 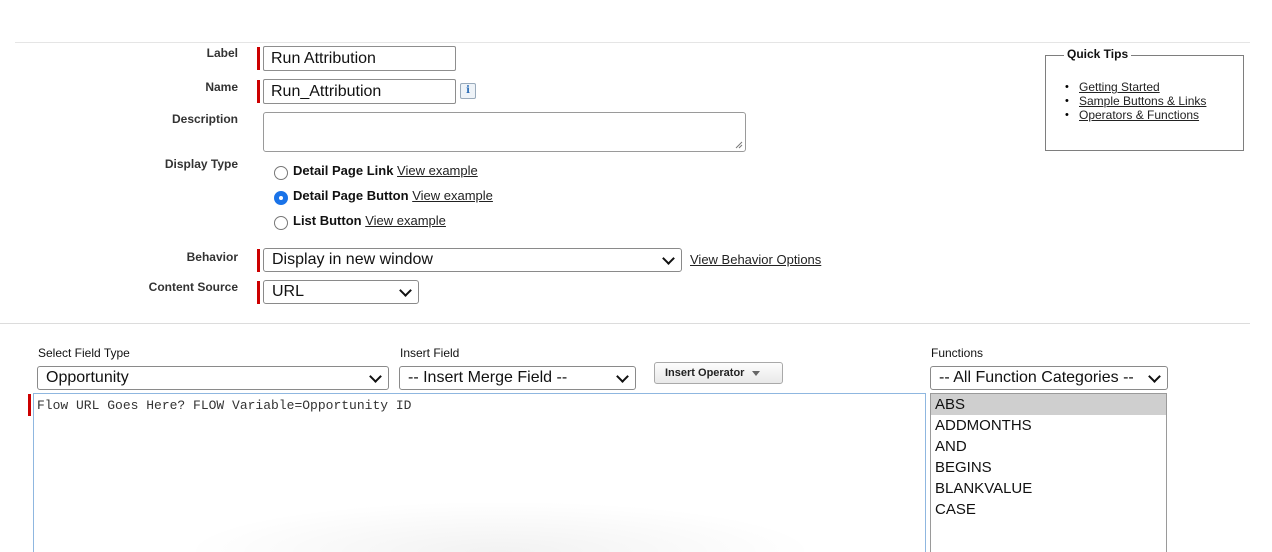 I want to click on radio-text: Detail Page Button, so click(x=351, y=195).